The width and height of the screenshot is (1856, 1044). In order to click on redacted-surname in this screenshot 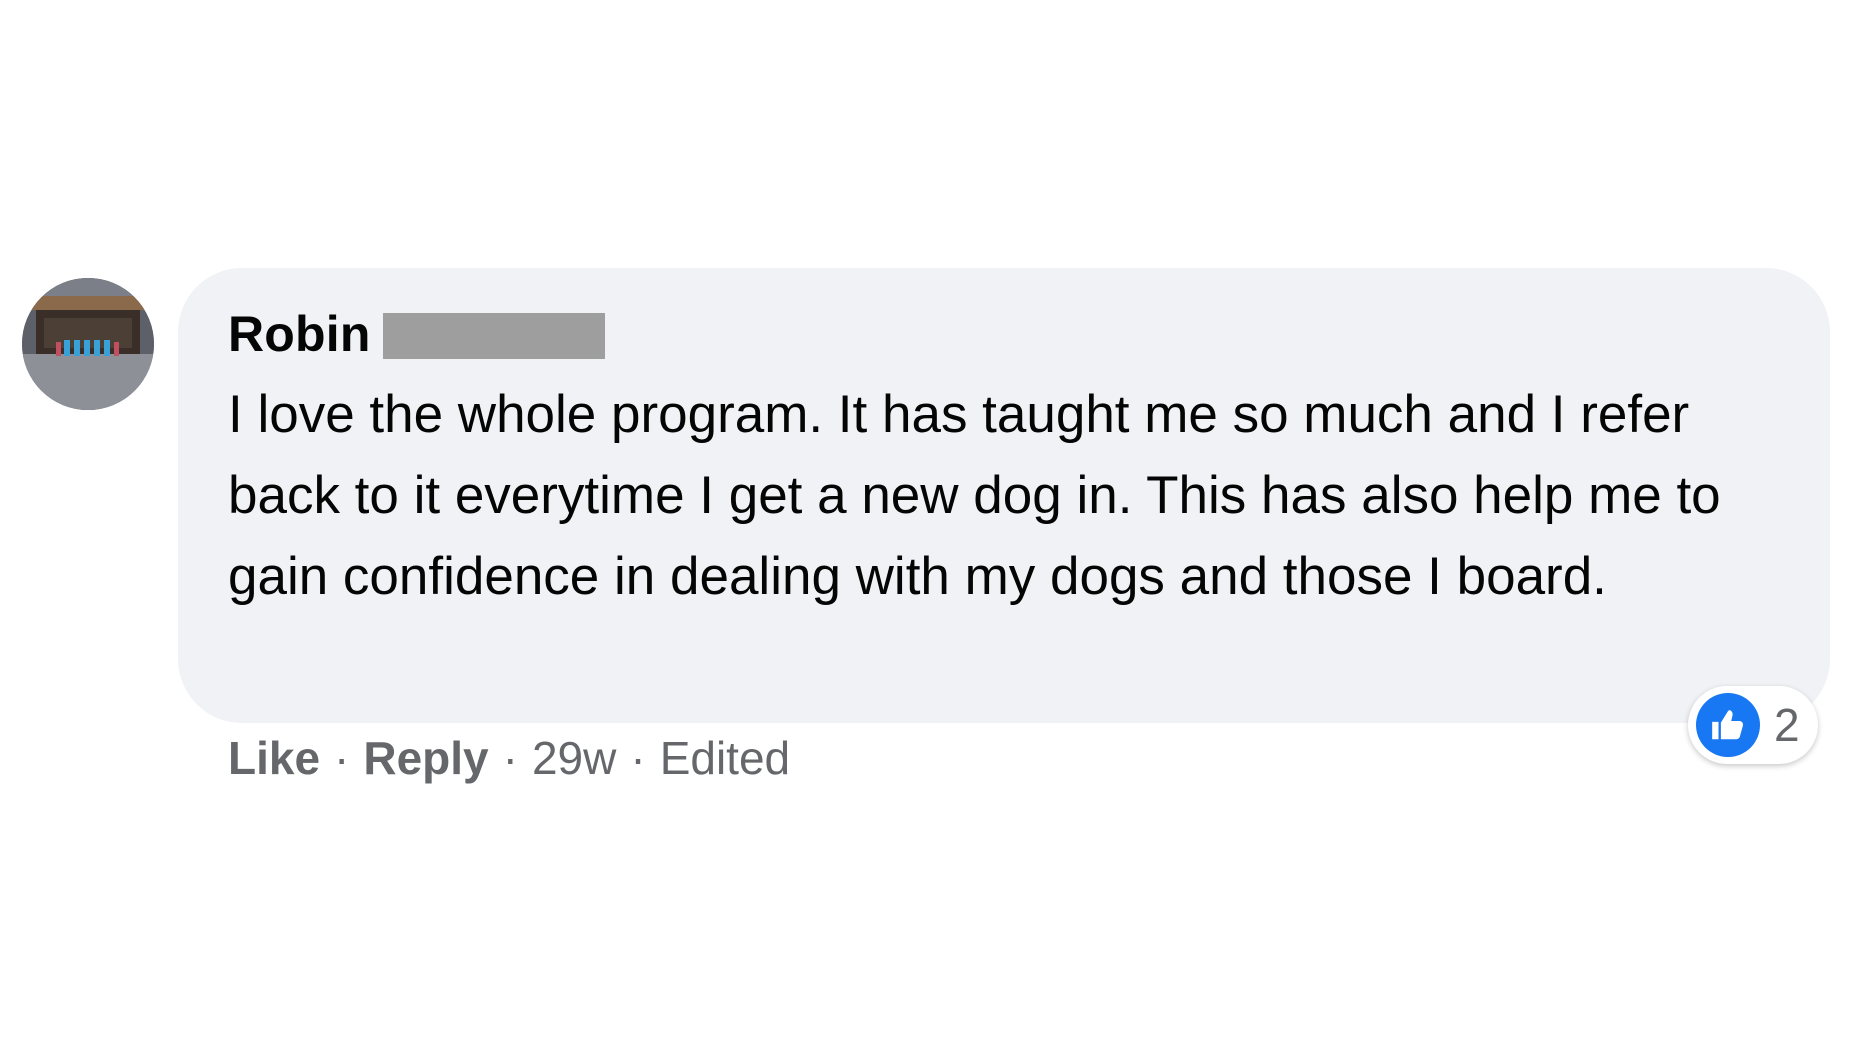, I will do `click(493, 336)`.